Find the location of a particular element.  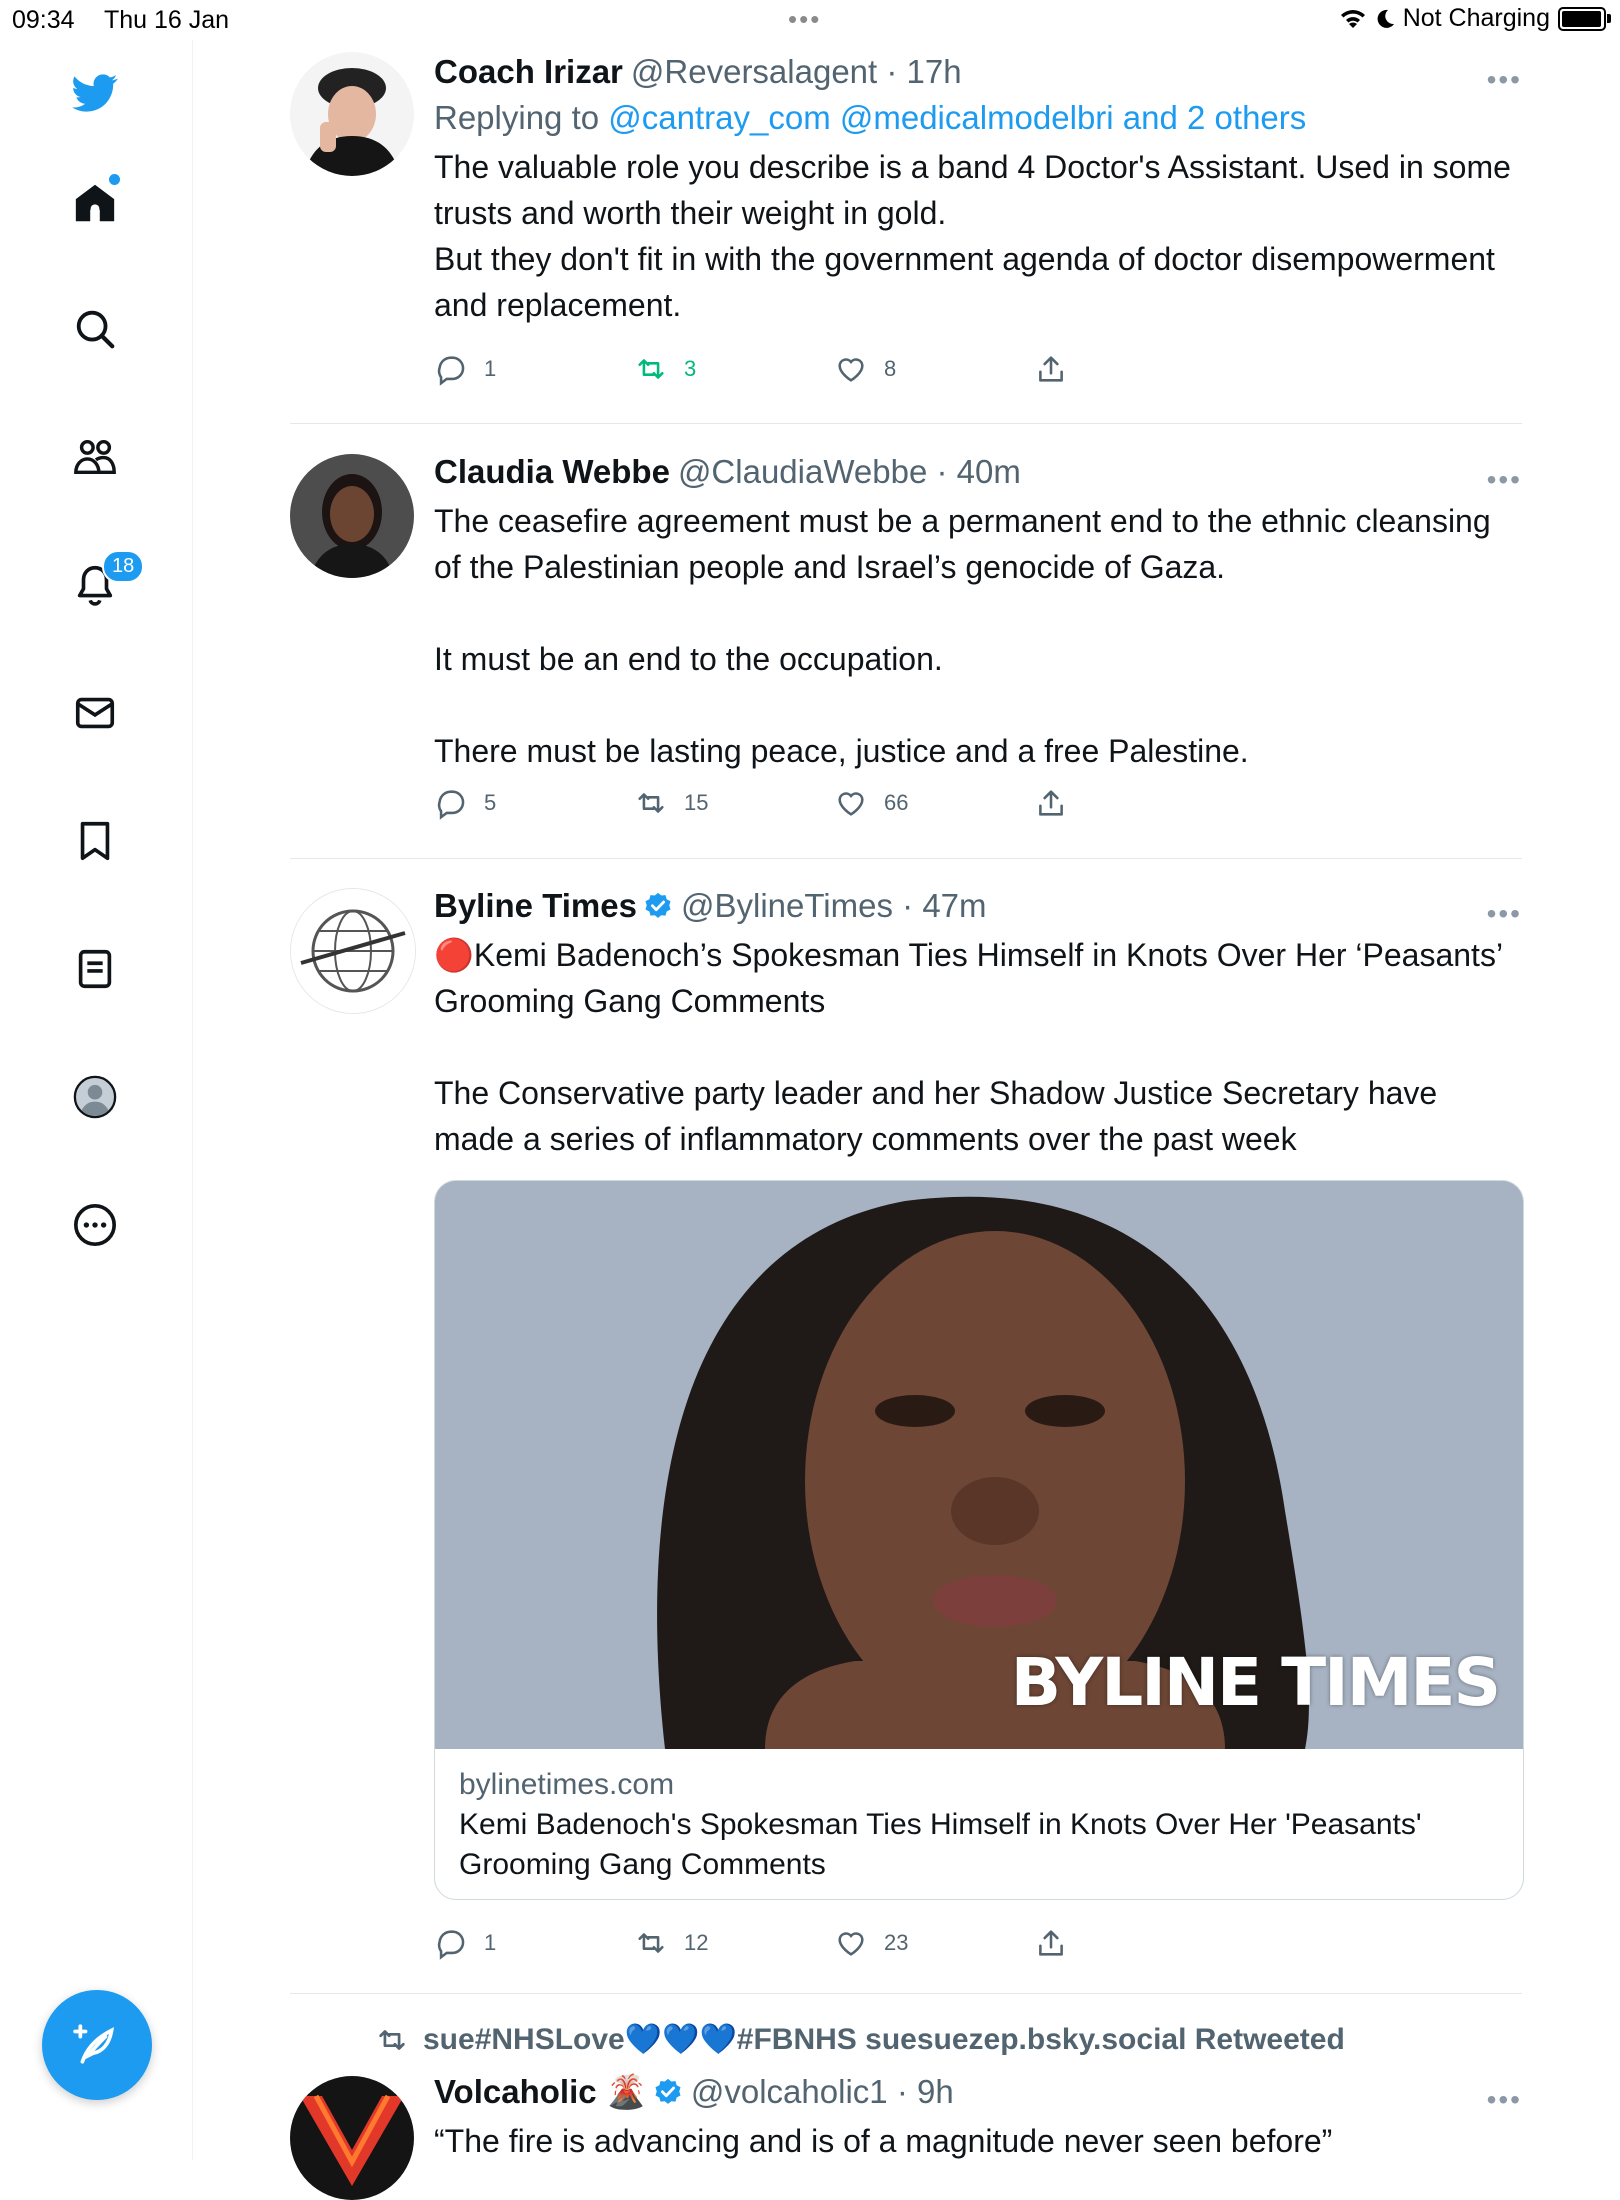

compose-feather-icon is located at coordinates (94, 2044).